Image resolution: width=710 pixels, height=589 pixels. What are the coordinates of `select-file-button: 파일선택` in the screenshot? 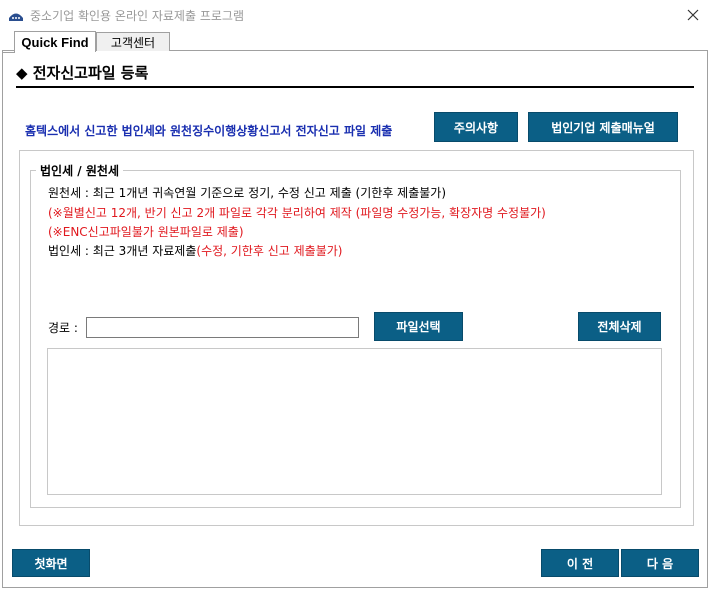 It's located at (418, 326).